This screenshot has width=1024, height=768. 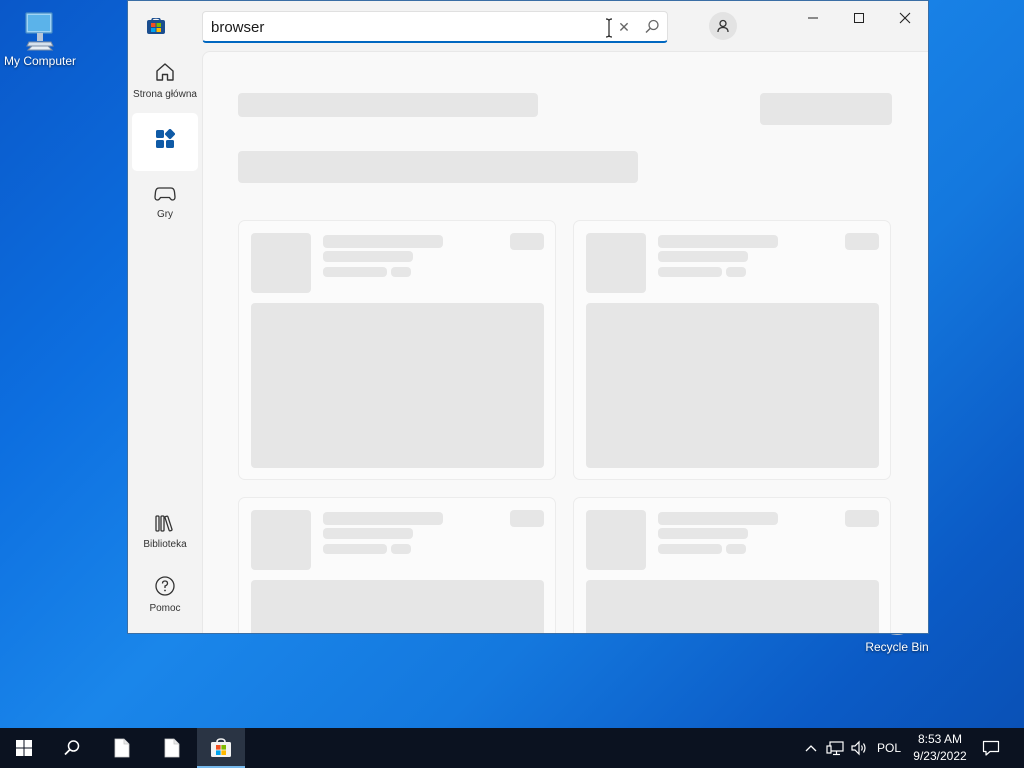 What do you see at coordinates (165, 600) in the screenshot?
I see `nav-item-help: Pomoc` at bounding box center [165, 600].